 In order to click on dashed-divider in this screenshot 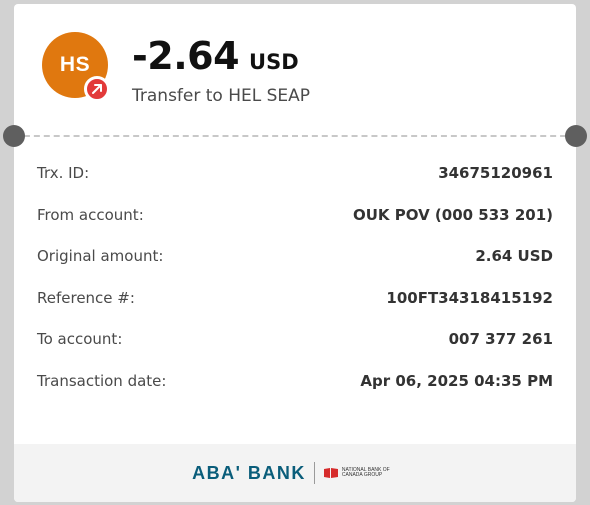, I will do `click(295, 136)`.